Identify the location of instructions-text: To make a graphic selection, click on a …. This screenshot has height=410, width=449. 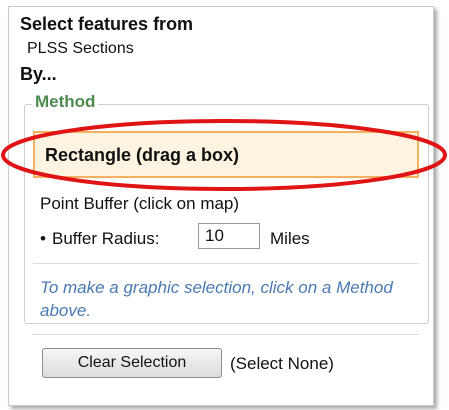
(216, 299).